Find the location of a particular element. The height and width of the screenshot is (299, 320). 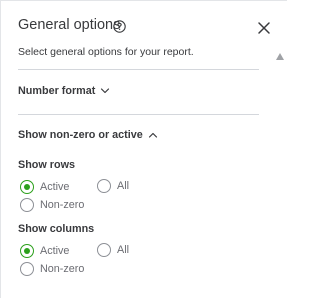

close-icon is located at coordinates (264, 28).